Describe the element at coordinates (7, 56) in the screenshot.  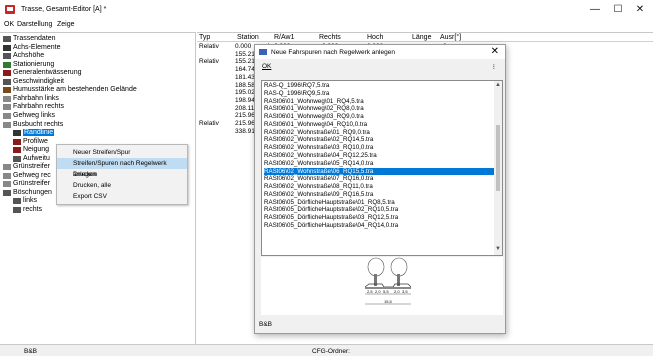
I see `axis-height-icon` at that location.